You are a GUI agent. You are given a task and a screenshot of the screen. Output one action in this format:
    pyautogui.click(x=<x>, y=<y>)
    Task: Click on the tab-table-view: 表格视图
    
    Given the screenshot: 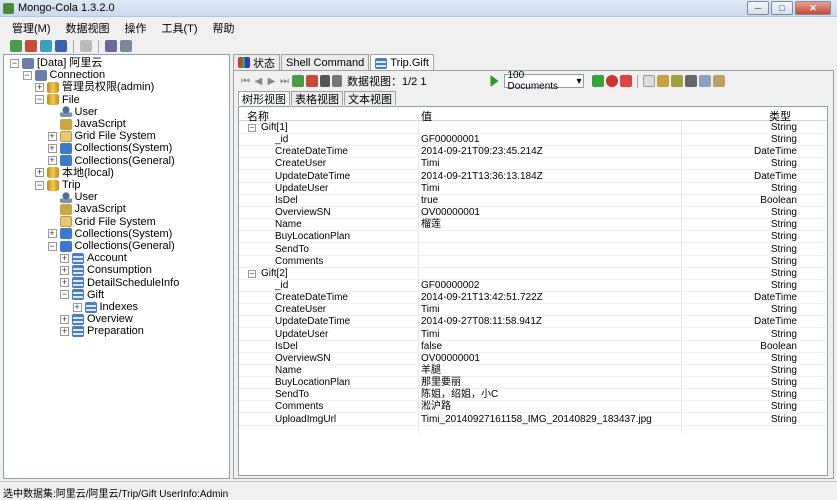 What is the action you would take?
    pyautogui.click(x=317, y=98)
    